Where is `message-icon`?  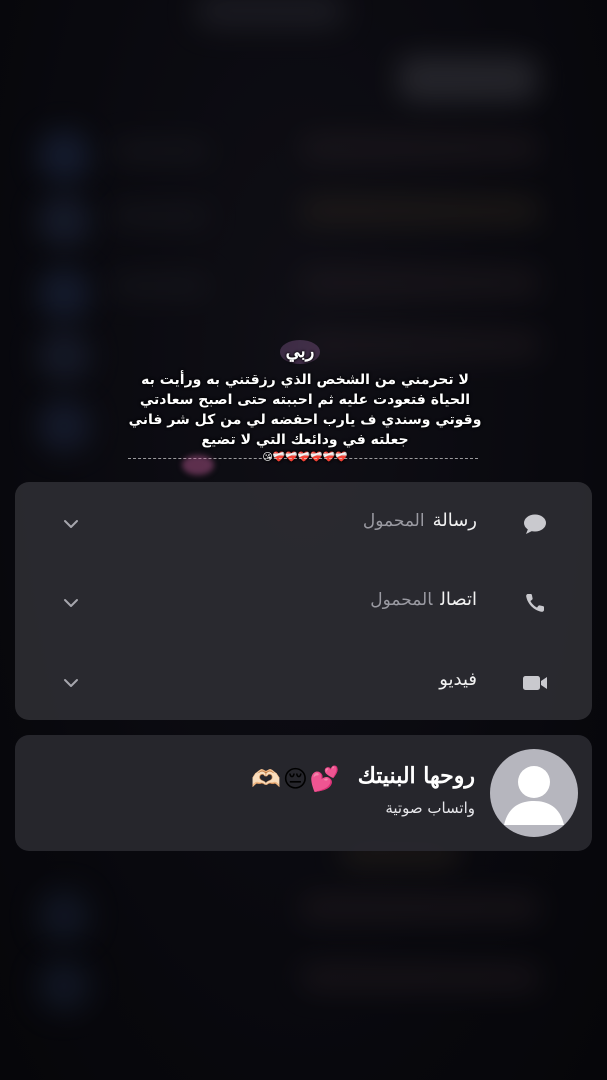 message-icon is located at coordinates (535, 524).